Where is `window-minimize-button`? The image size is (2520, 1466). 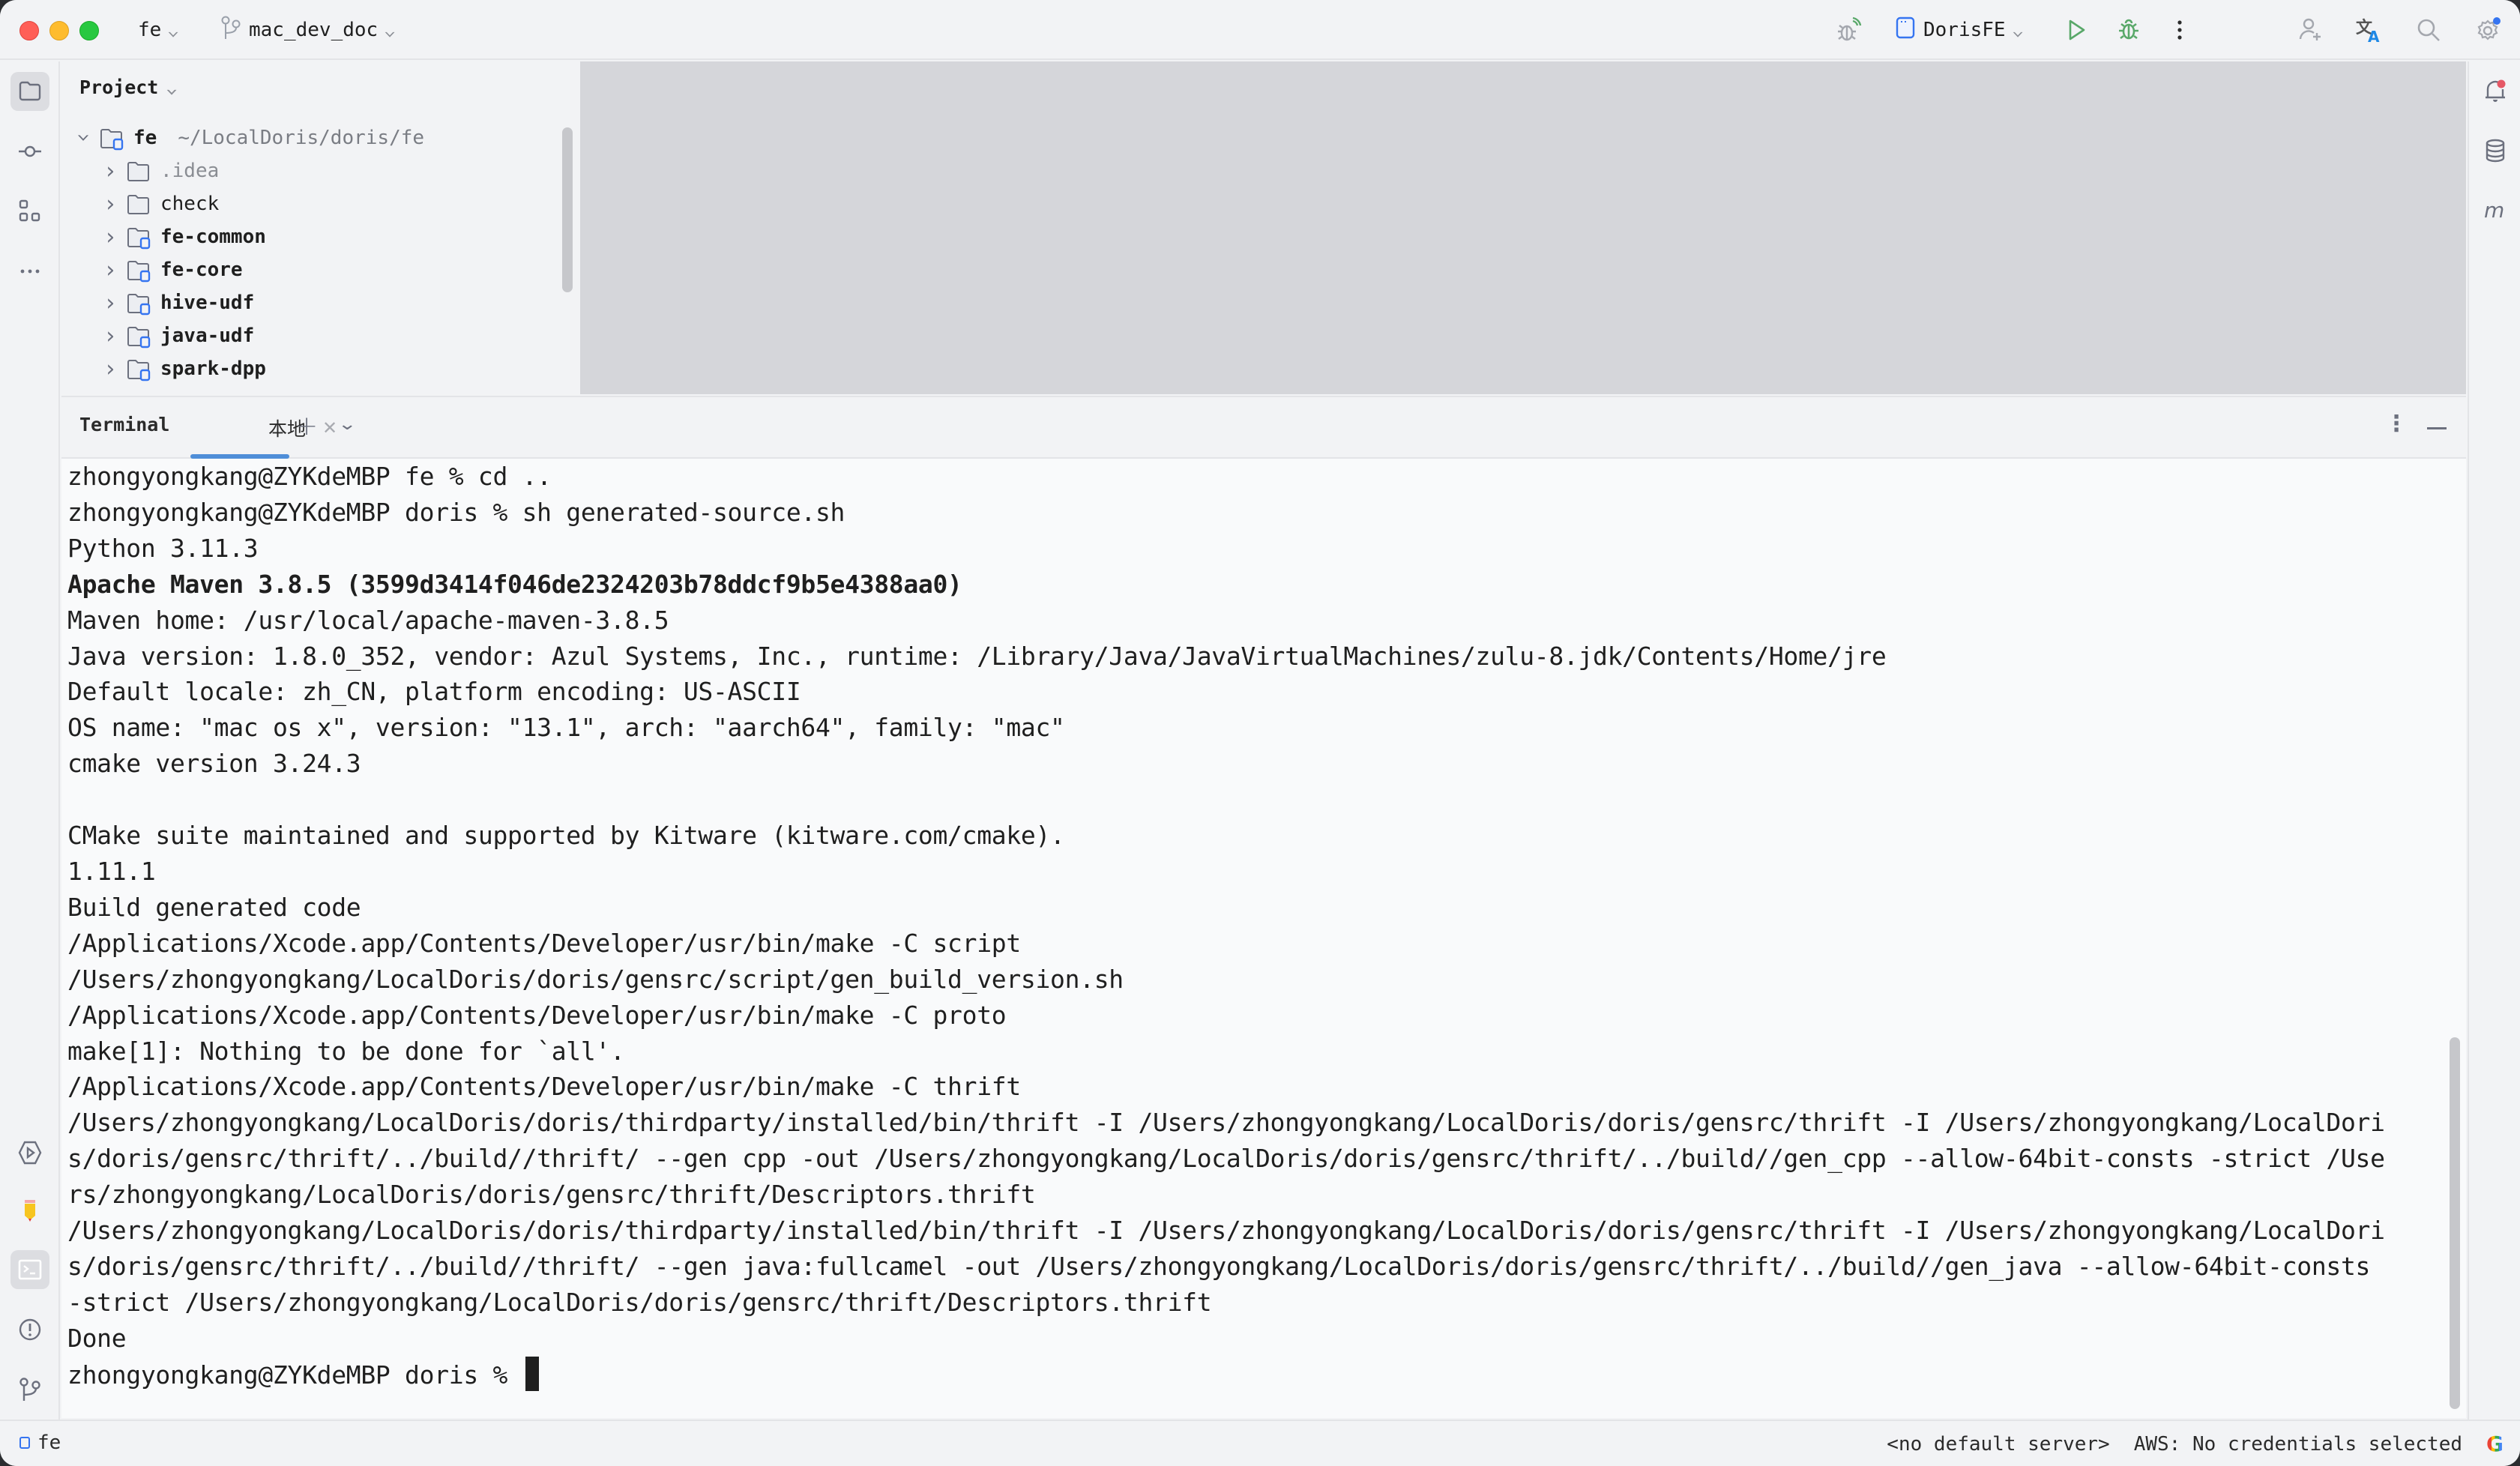
window-minimize-button is located at coordinates (59, 31).